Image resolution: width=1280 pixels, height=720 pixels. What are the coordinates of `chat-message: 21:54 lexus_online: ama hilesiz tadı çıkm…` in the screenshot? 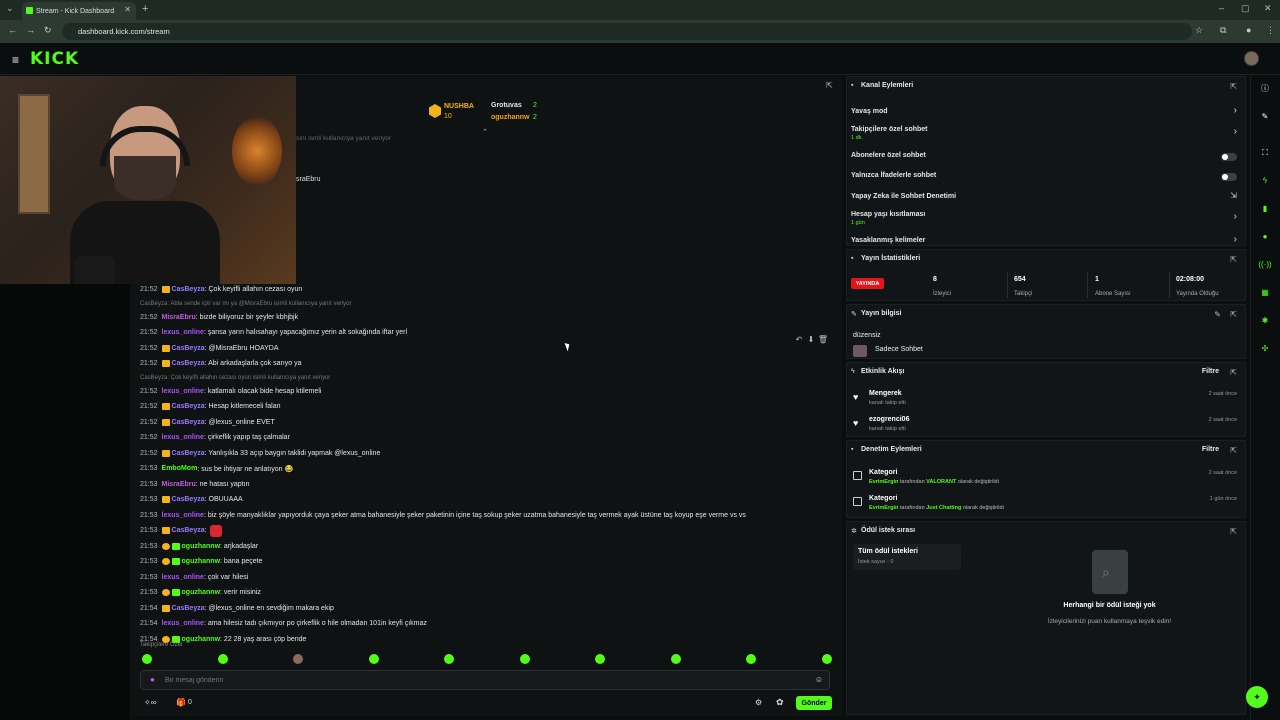 It's located at (490, 624).